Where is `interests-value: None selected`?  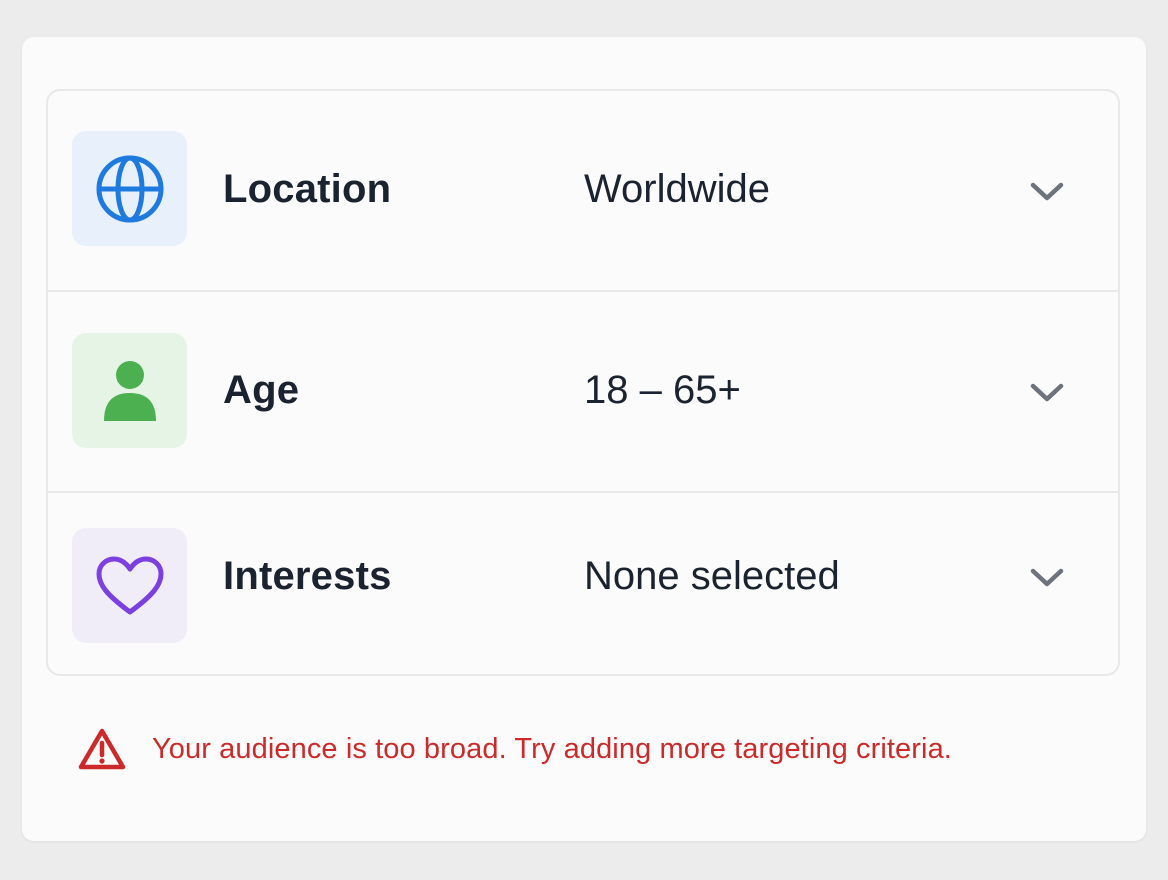
interests-value: None selected is located at coordinates (712, 576).